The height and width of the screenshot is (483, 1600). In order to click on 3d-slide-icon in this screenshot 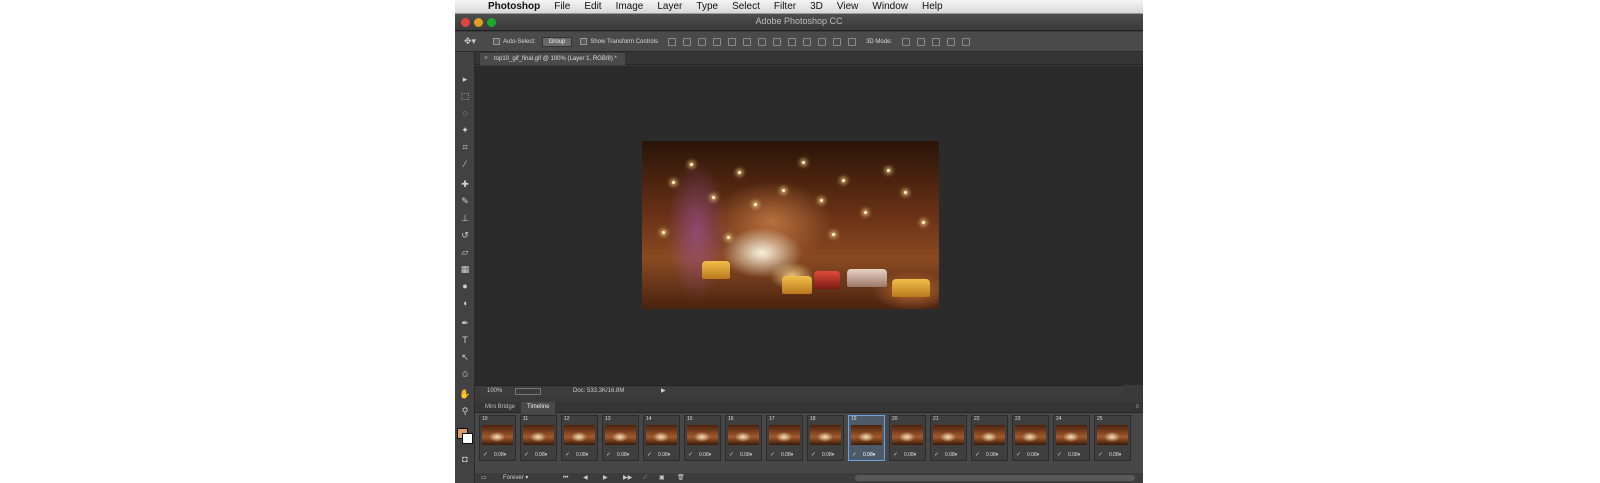, I will do `click(951, 41)`.